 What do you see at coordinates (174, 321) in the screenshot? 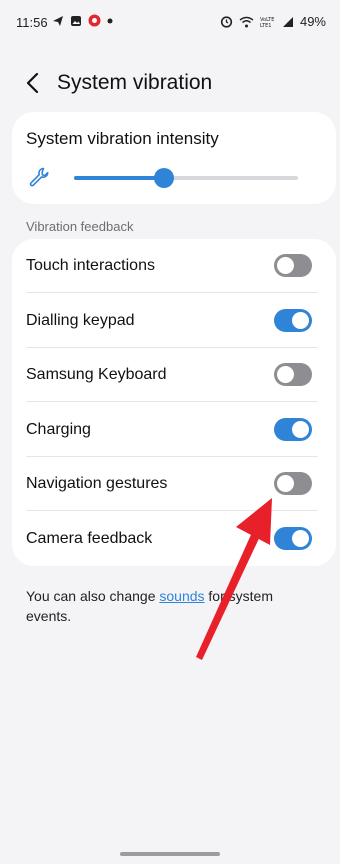
I see `setting-row: Dialling keypad` at bounding box center [174, 321].